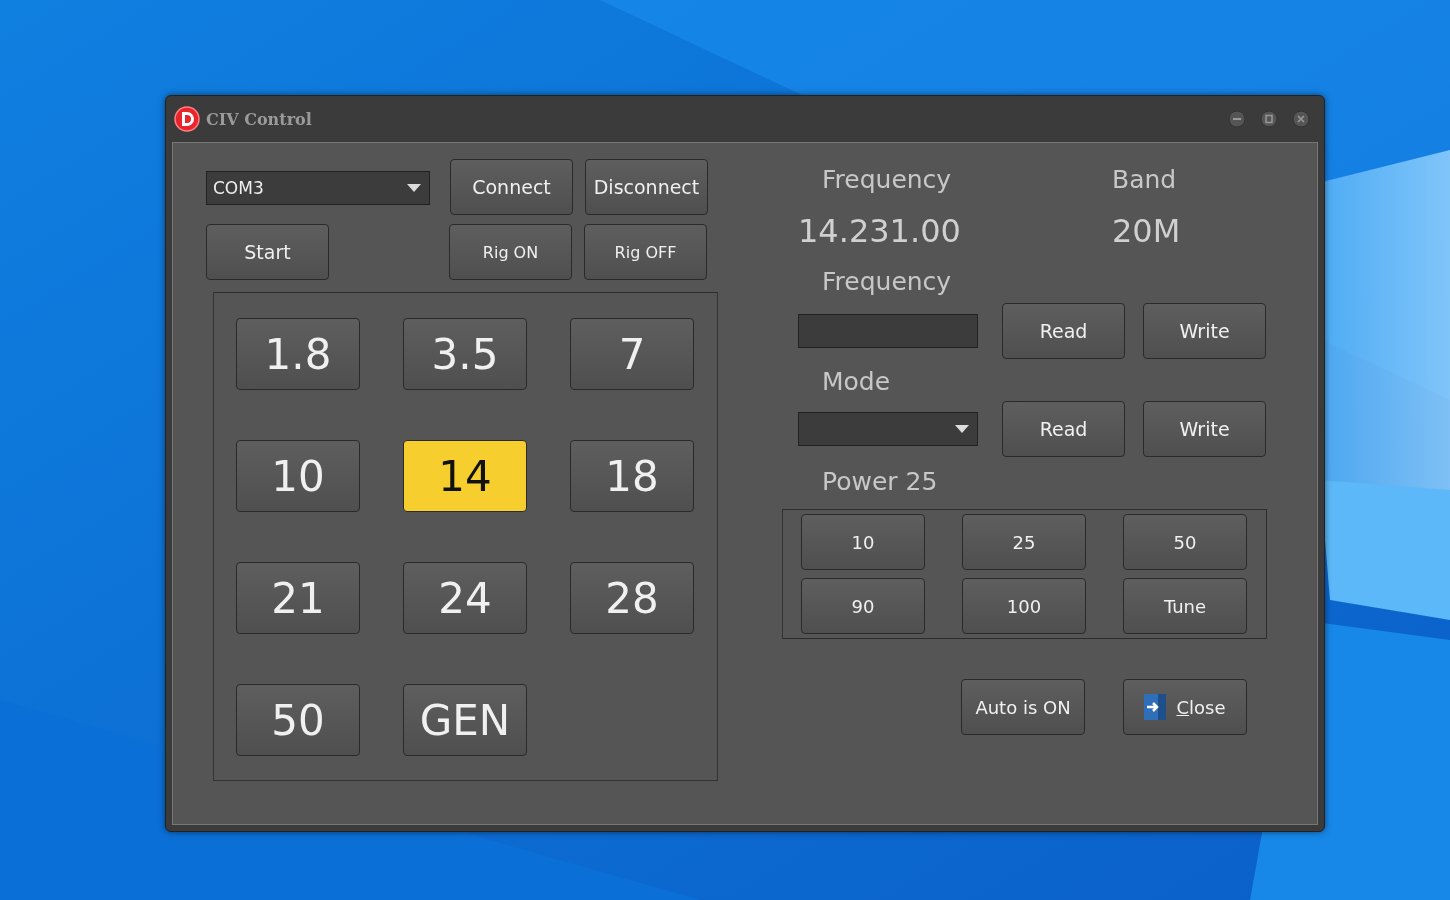 The width and height of the screenshot is (1450, 900). What do you see at coordinates (1185, 707) in the screenshot?
I see `close-button: Close` at bounding box center [1185, 707].